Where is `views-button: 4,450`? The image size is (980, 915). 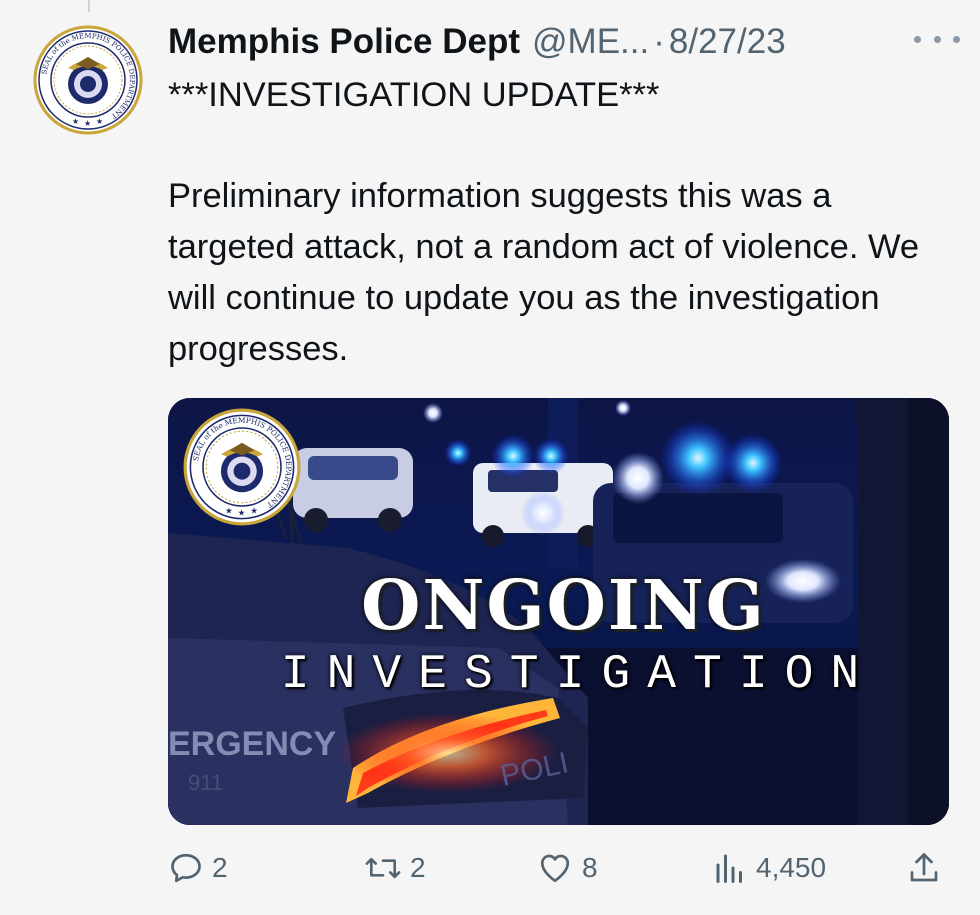 views-button: 4,450 is located at coordinates (769, 868).